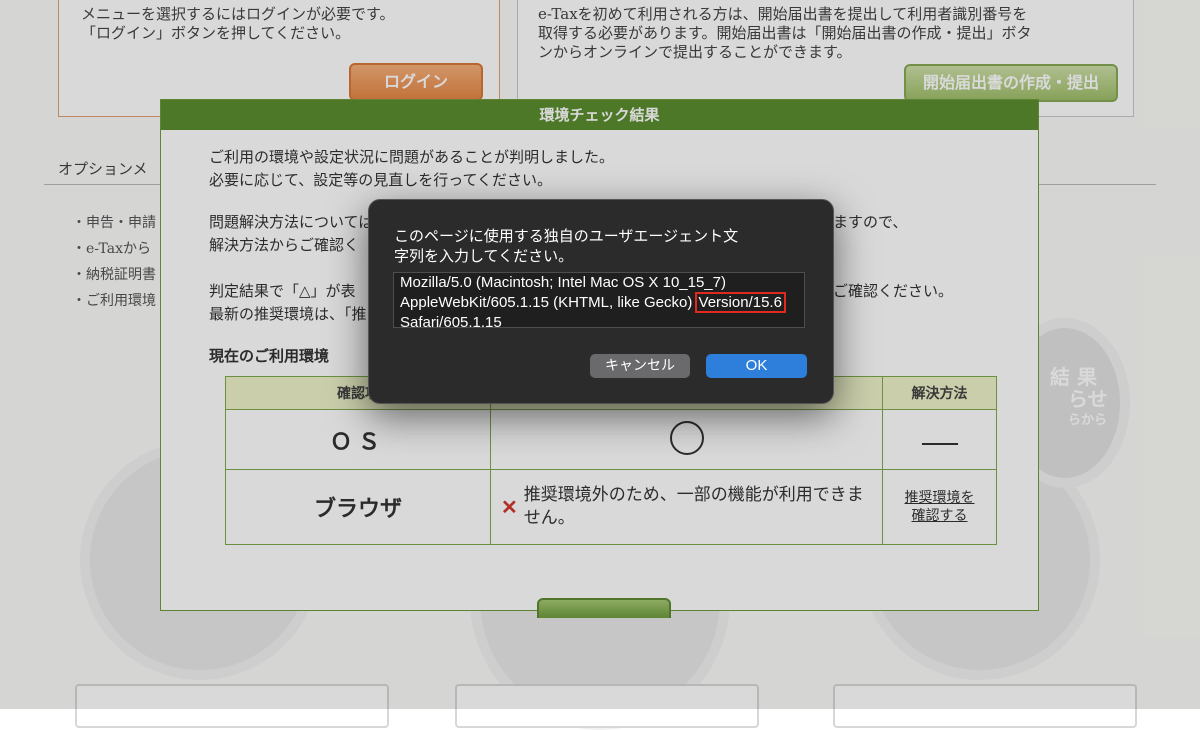  Describe the element at coordinates (740, 302) in the screenshot. I see `version-highlight: Version/15.6` at that location.